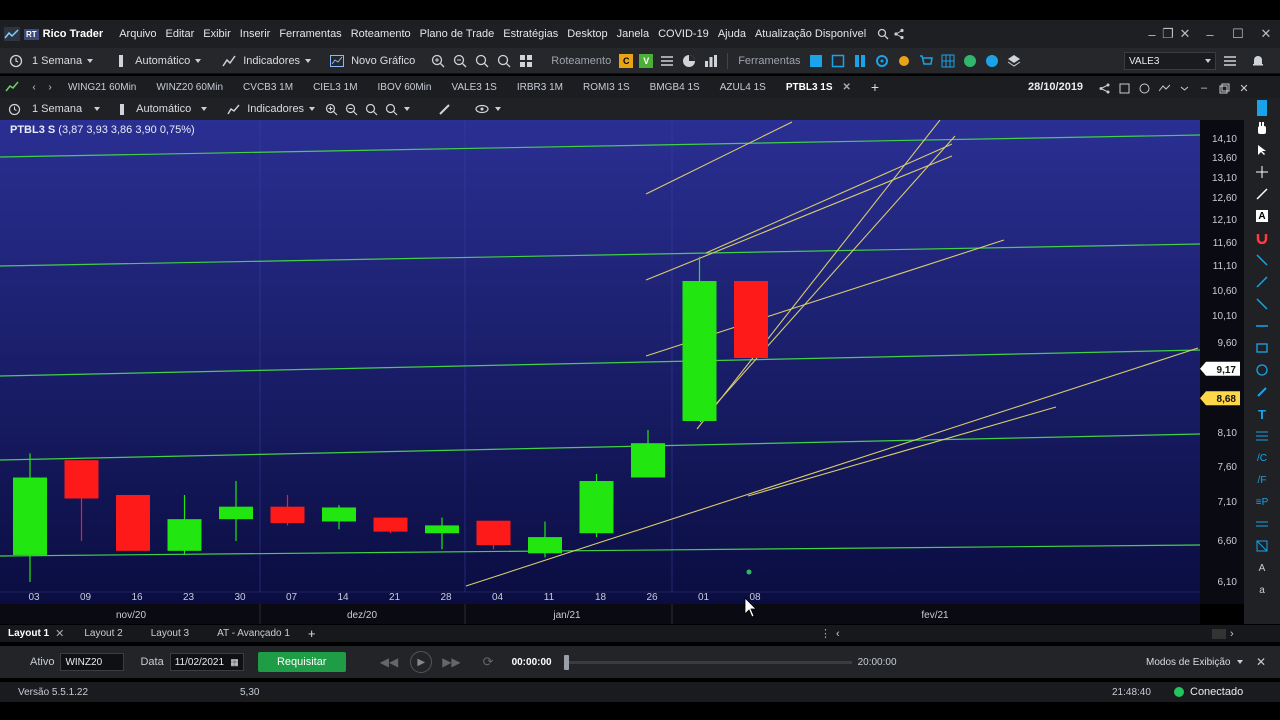  What do you see at coordinates (1262, 216) in the screenshot?
I see `text-tool-icon: A` at bounding box center [1262, 216].